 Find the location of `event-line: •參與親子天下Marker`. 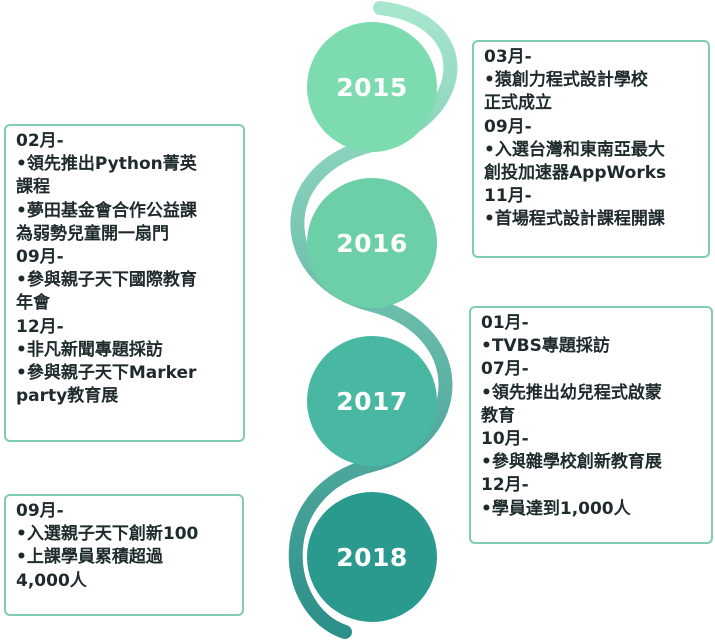

event-line: •參與親子天下Marker is located at coordinates (106, 373).